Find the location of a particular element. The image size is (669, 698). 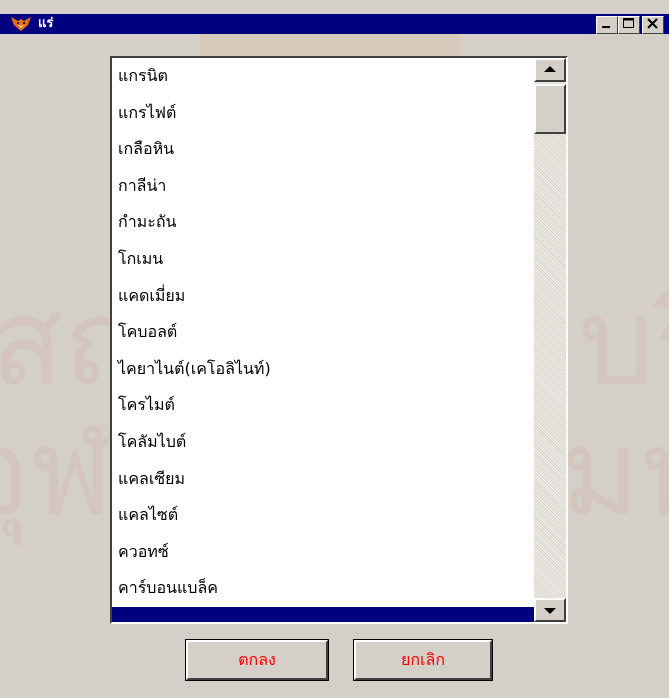

scroll-up-button is located at coordinates (550, 70).